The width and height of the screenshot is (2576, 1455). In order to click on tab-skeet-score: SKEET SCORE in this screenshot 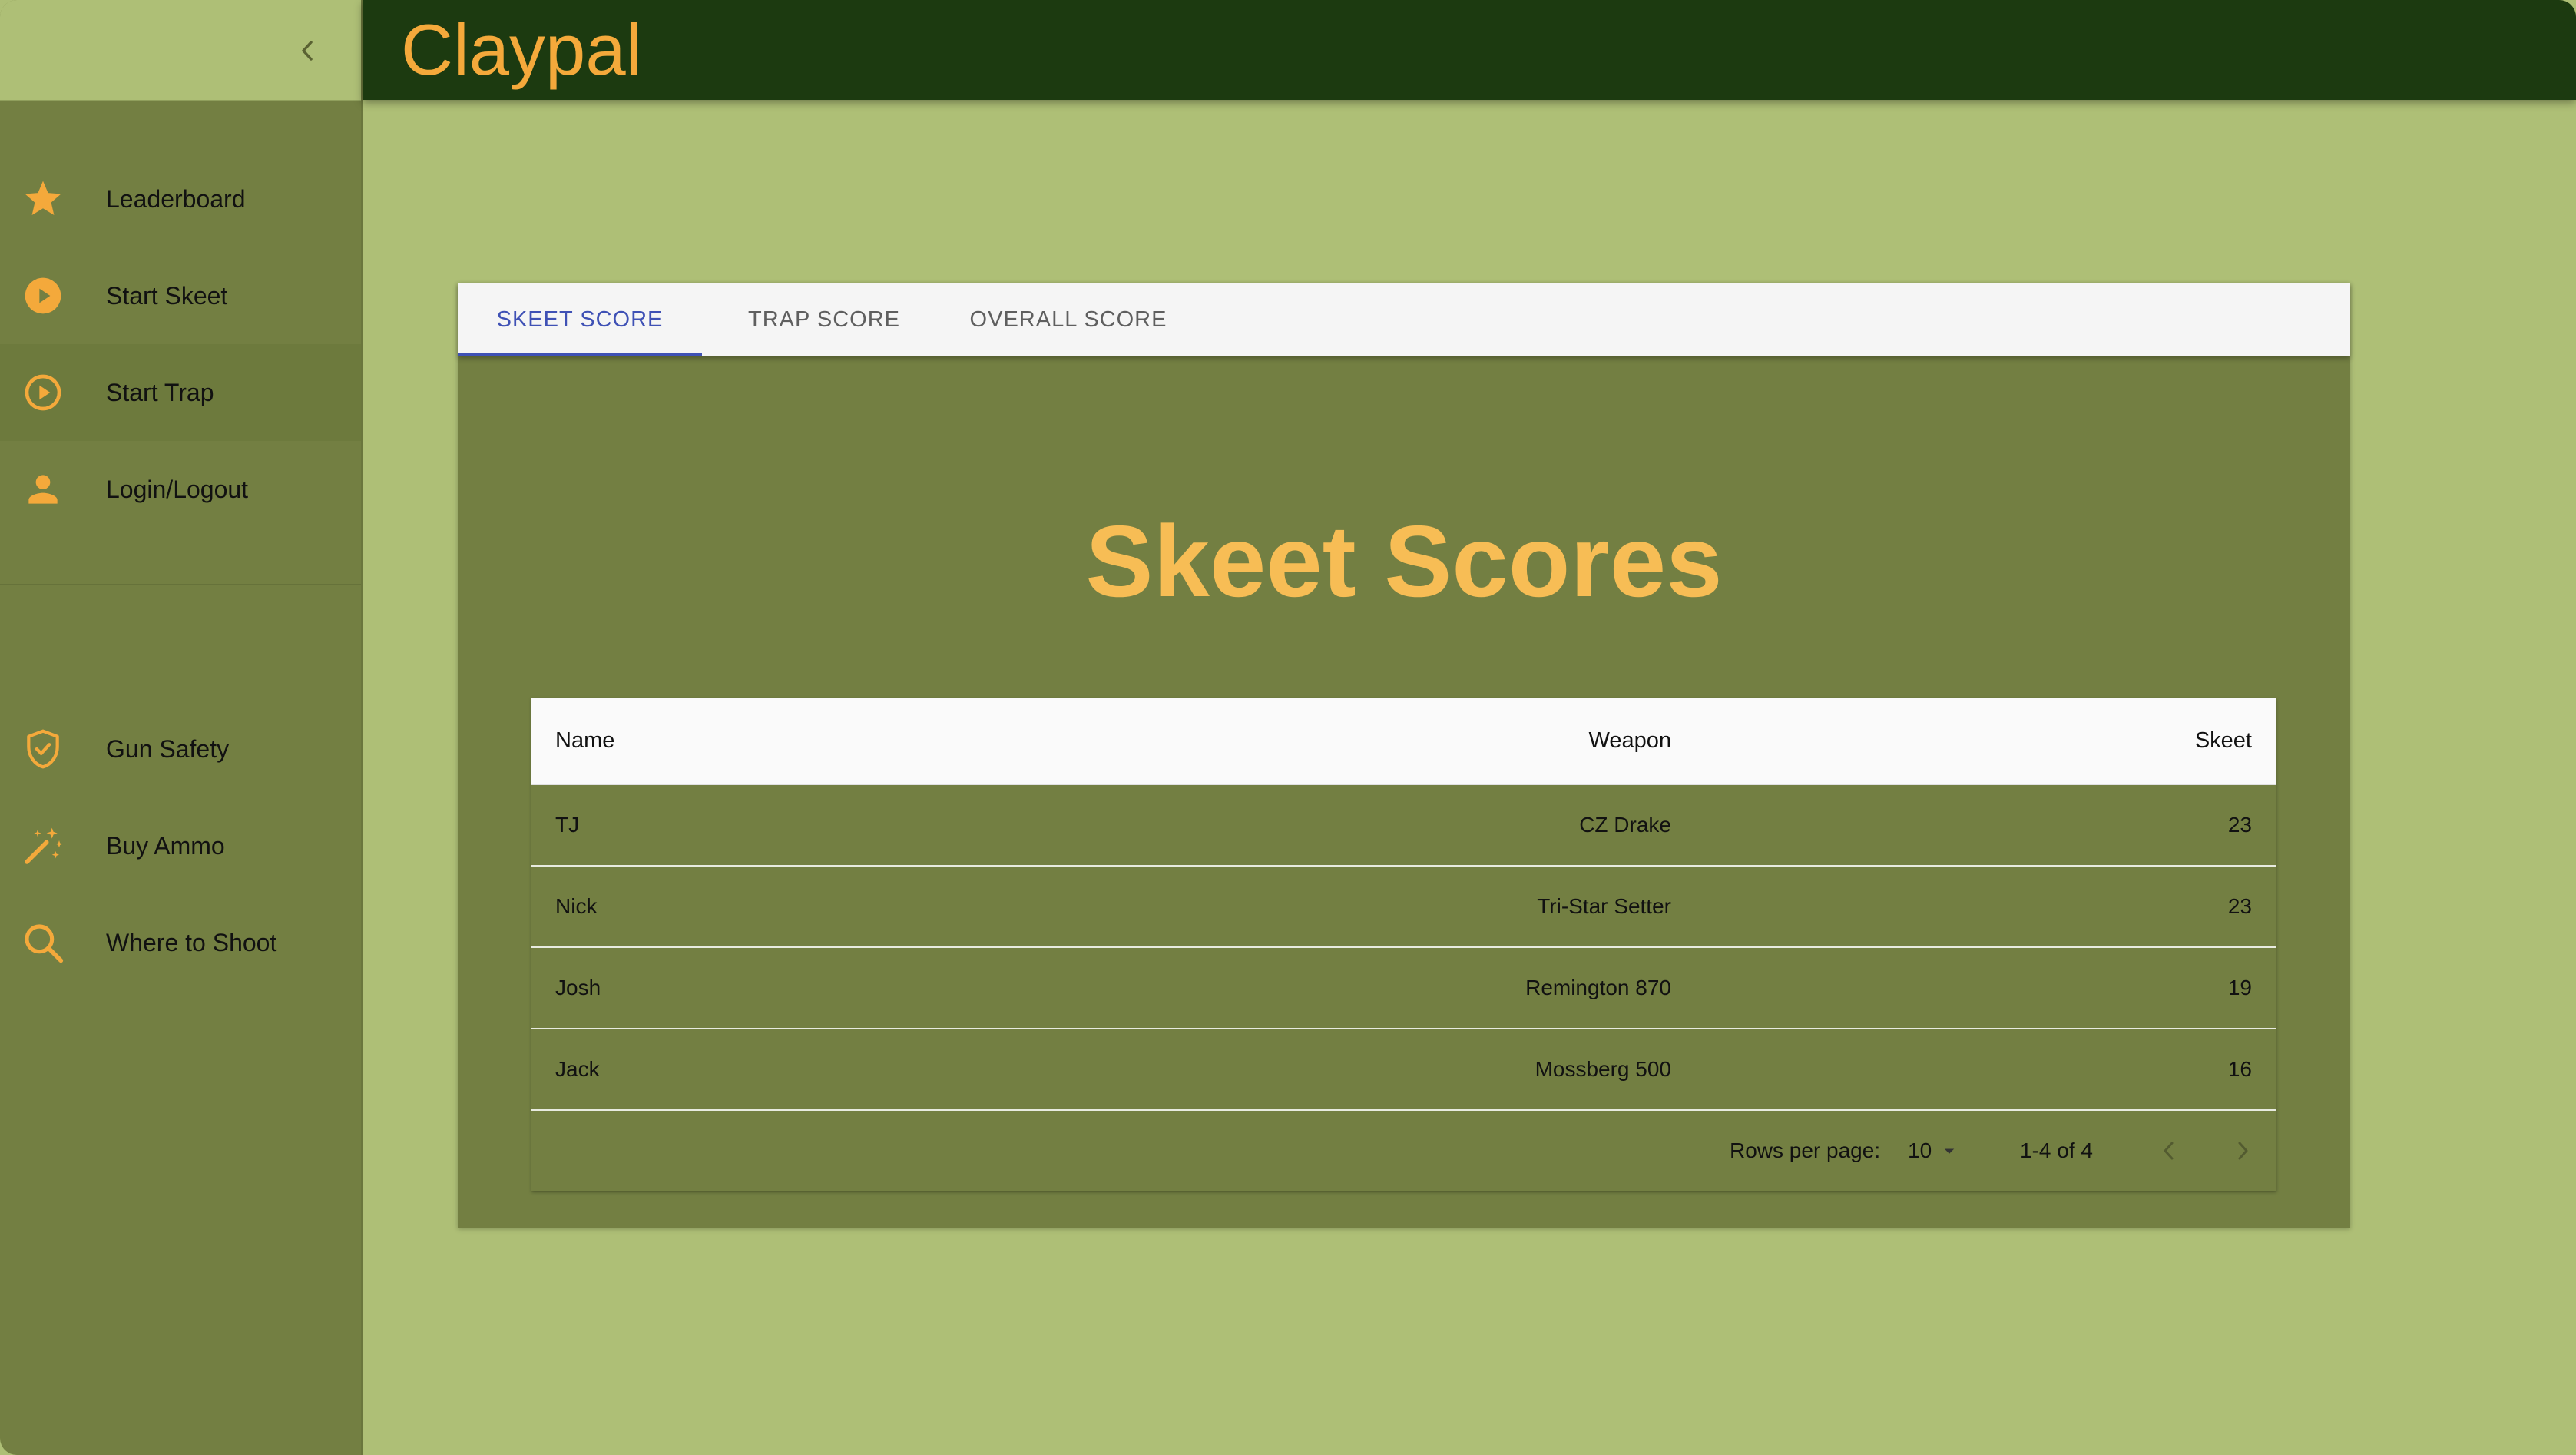, I will do `click(580, 319)`.